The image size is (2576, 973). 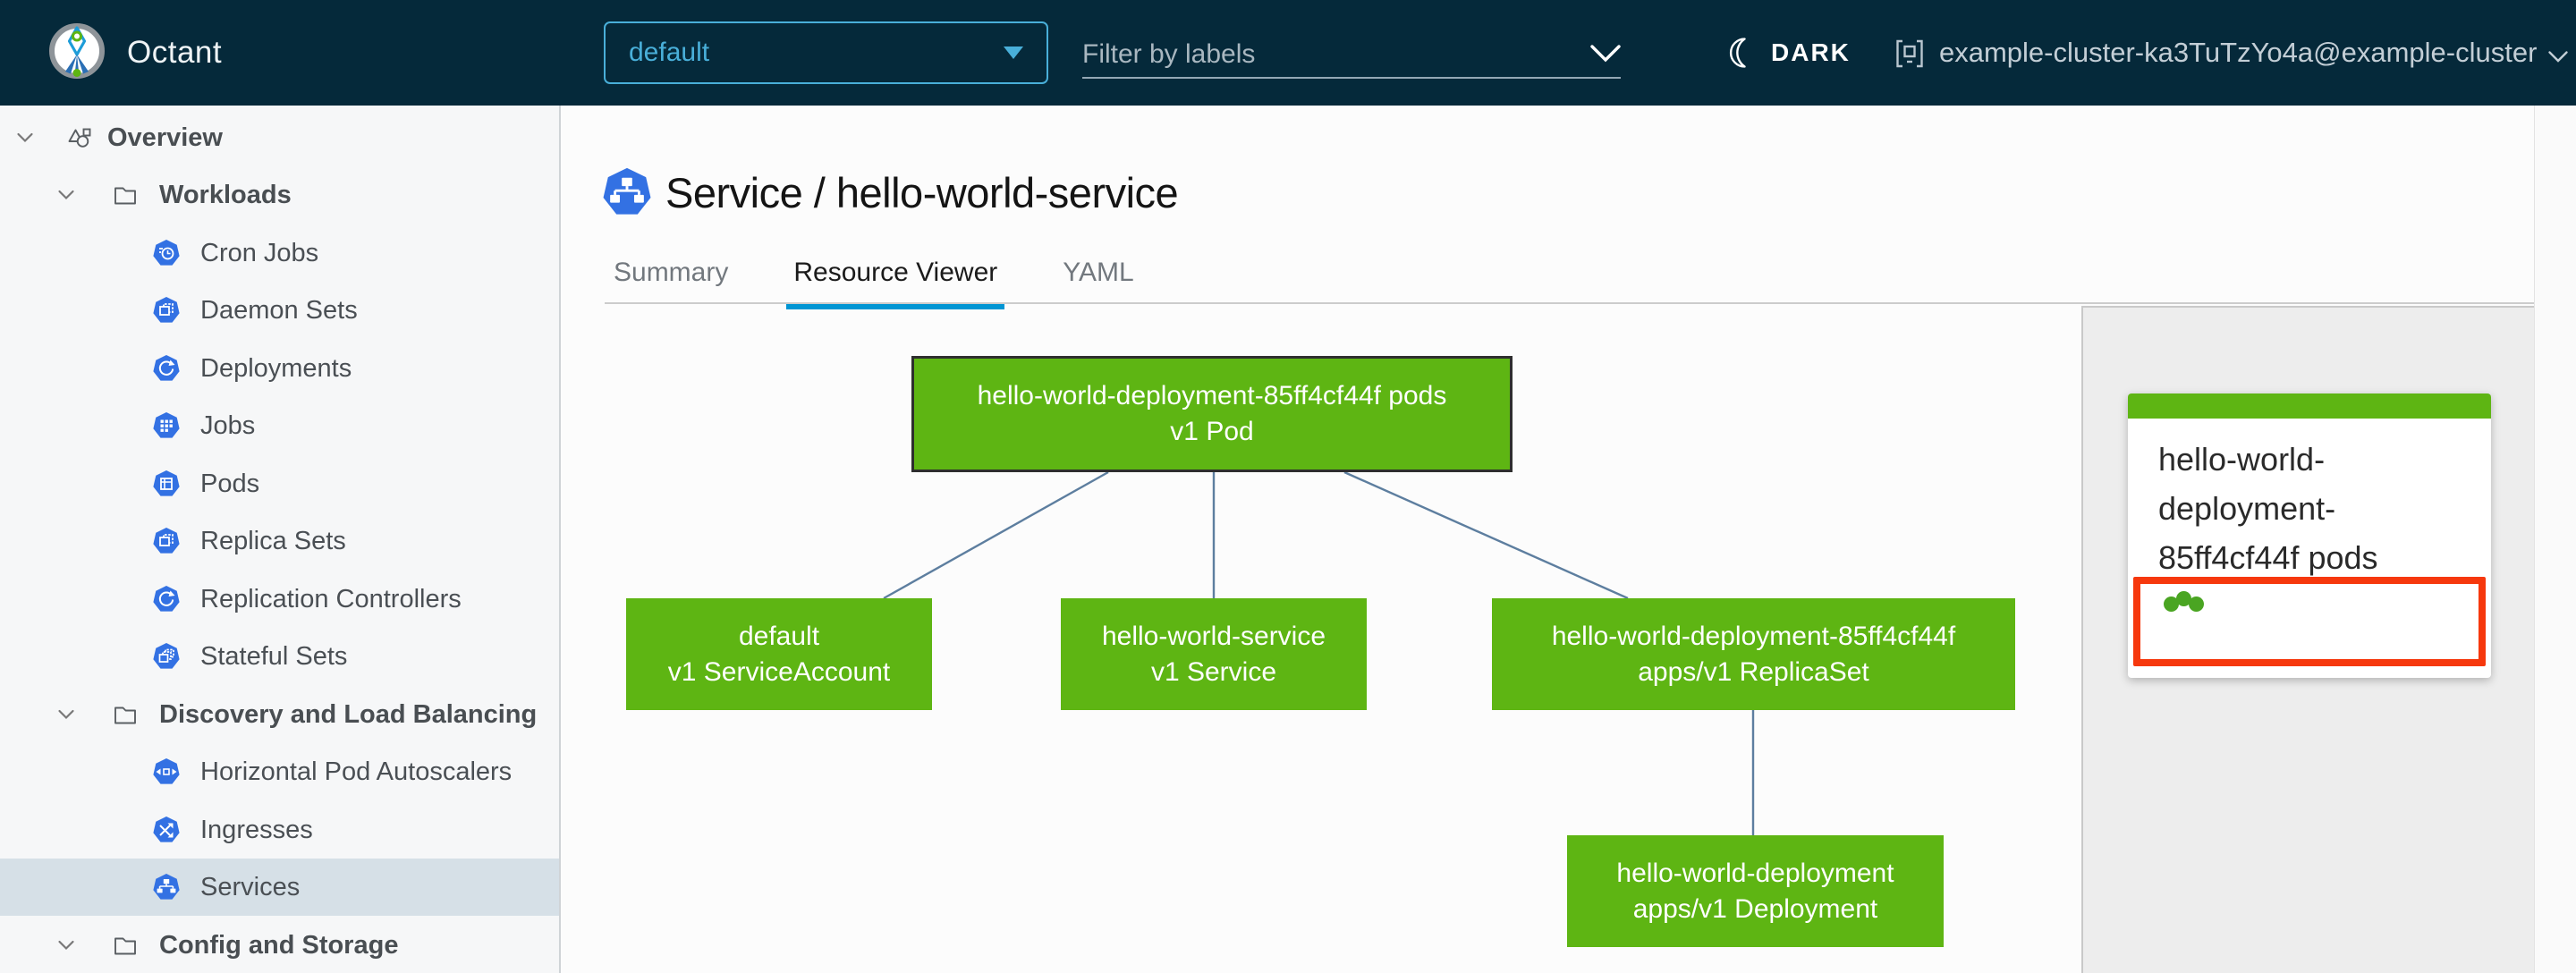 I want to click on ingresses-icon, so click(x=166, y=829).